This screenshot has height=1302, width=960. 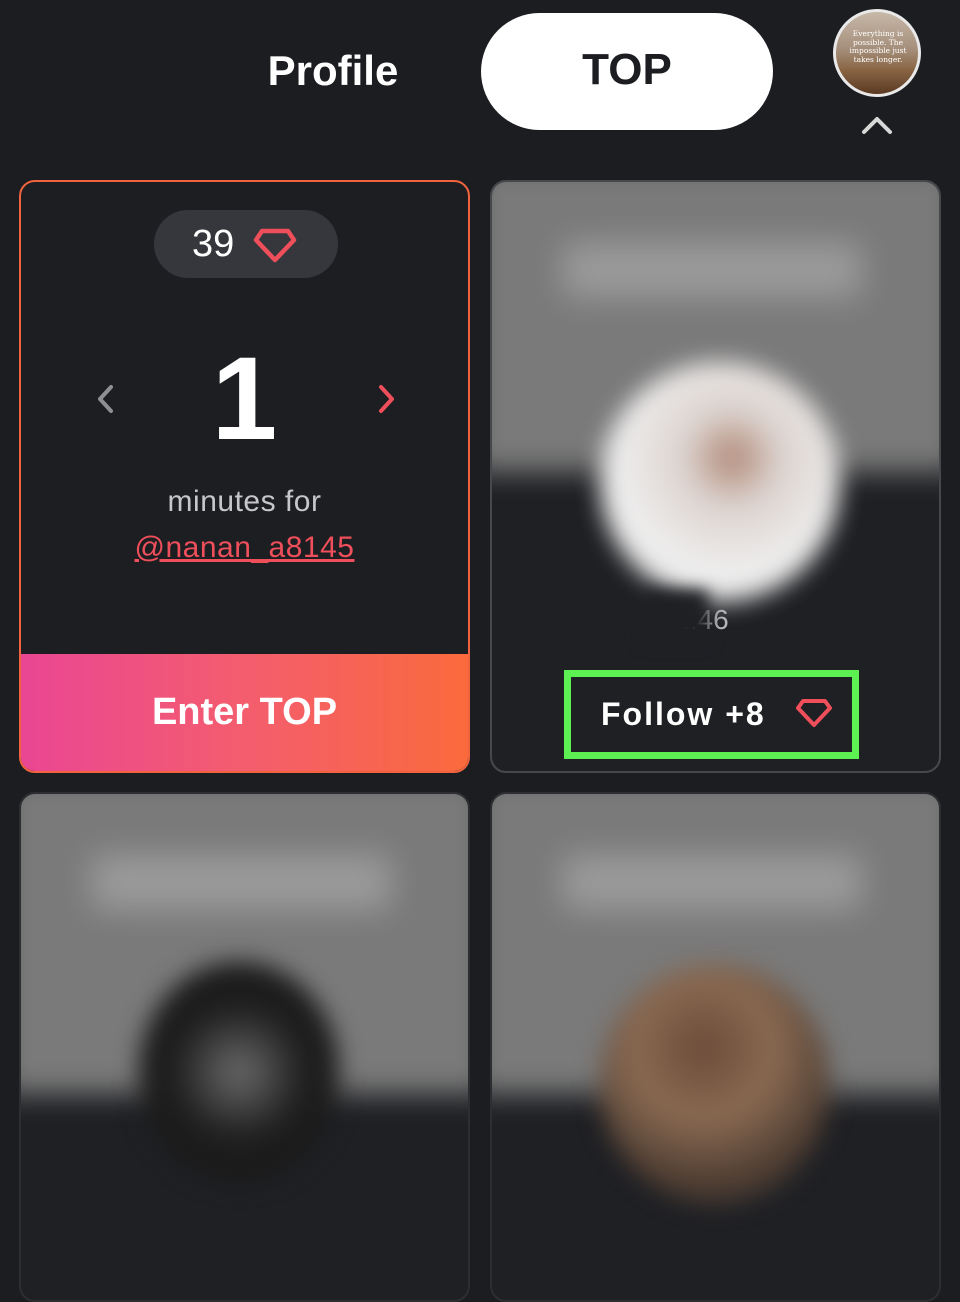 What do you see at coordinates (683, 714) in the screenshot?
I see `follow-label: Follow +8` at bounding box center [683, 714].